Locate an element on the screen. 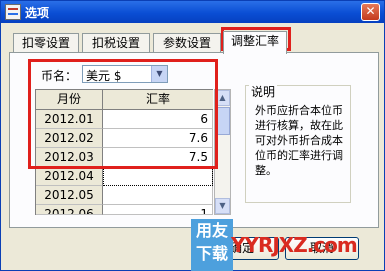 This screenshot has height=271, width=385. currency-label: 币名： is located at coordinates (59, 76).